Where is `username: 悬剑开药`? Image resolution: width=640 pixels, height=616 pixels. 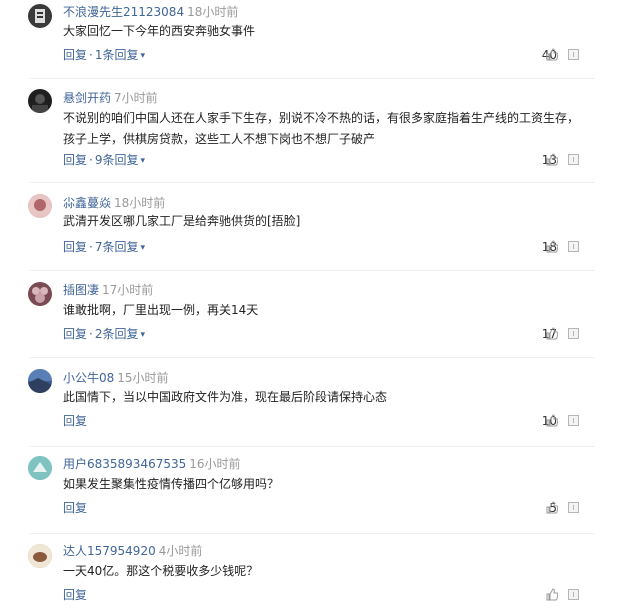 username: 悬剑开药 is located at coordinates (87, 98).